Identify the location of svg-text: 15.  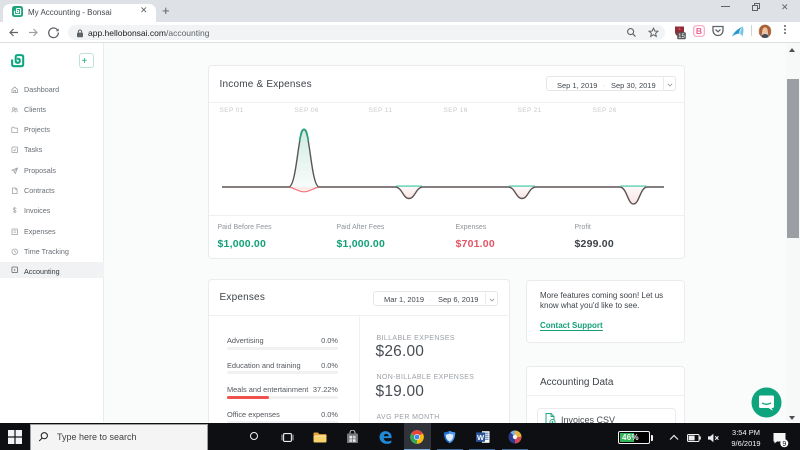
(681, 37).